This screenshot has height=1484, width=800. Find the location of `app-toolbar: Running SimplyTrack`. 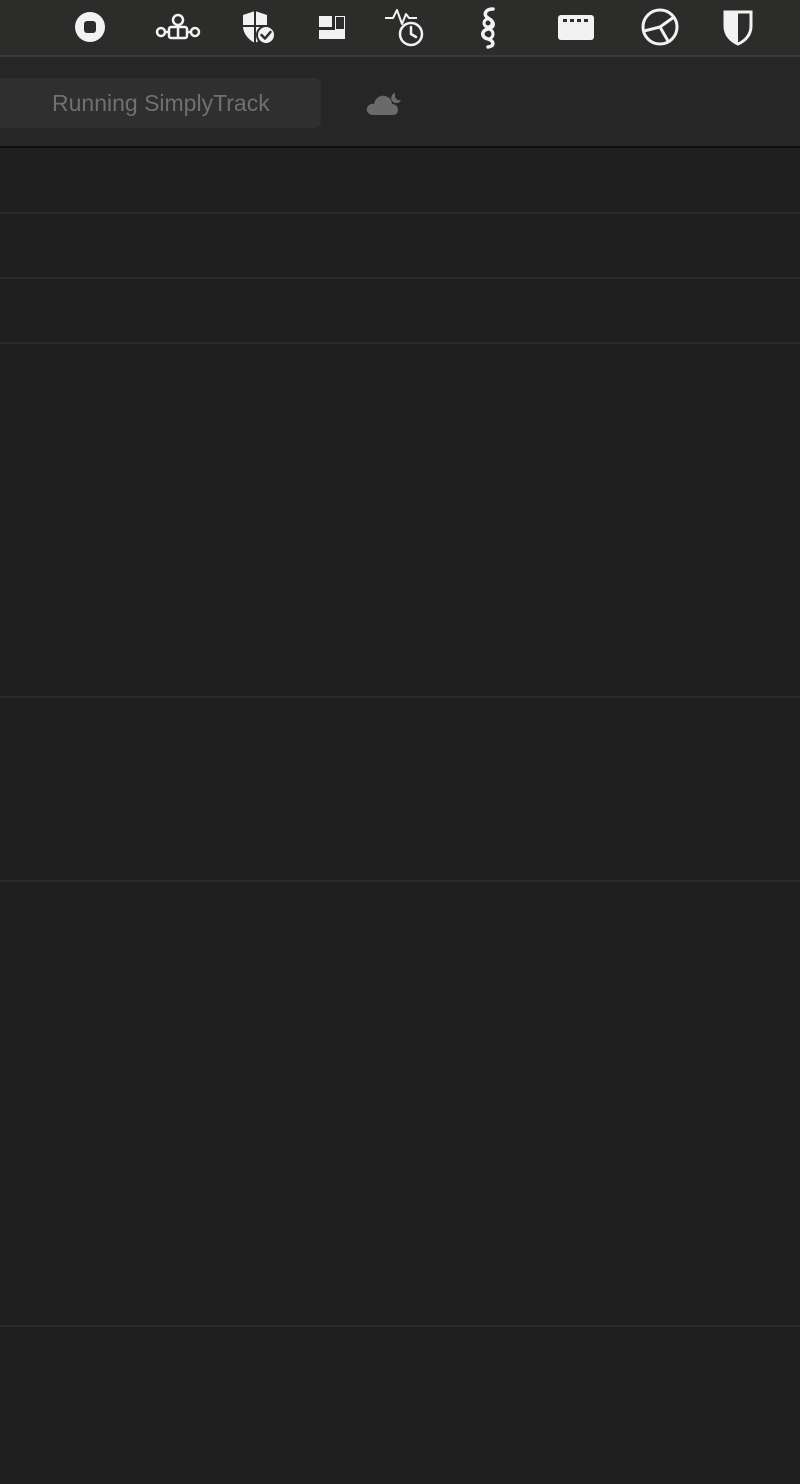

app-toolbar: Running SimplyTrack is located at coordinates (400, 102).